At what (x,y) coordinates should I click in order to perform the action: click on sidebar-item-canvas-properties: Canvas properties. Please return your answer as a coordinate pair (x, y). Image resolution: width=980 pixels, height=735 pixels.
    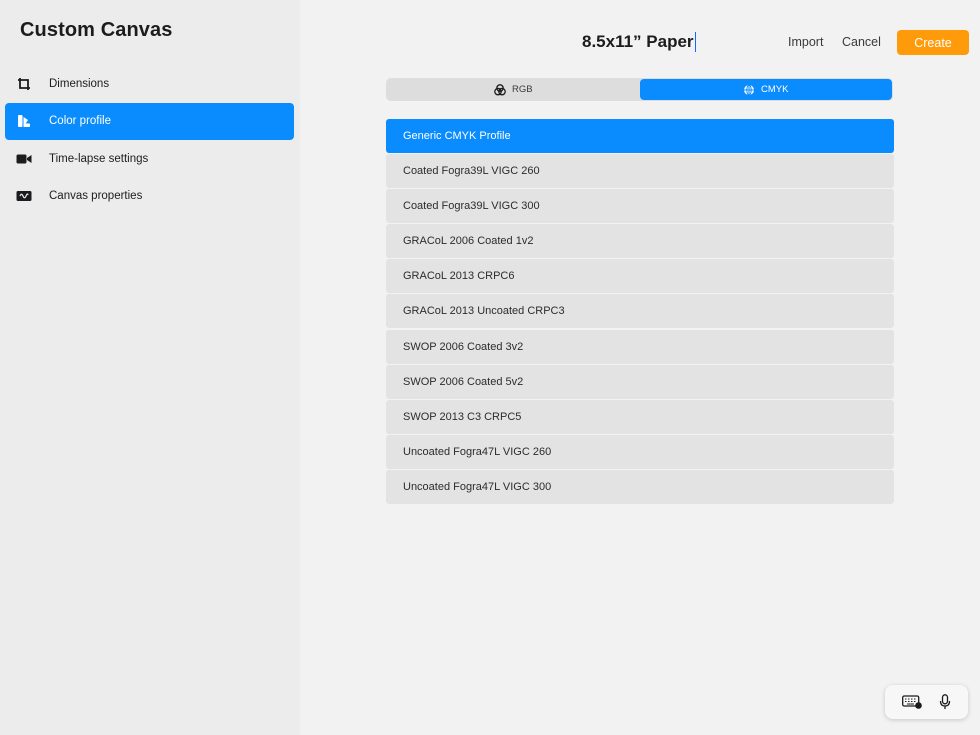
    Looking at the image, I should click on (149, 196).